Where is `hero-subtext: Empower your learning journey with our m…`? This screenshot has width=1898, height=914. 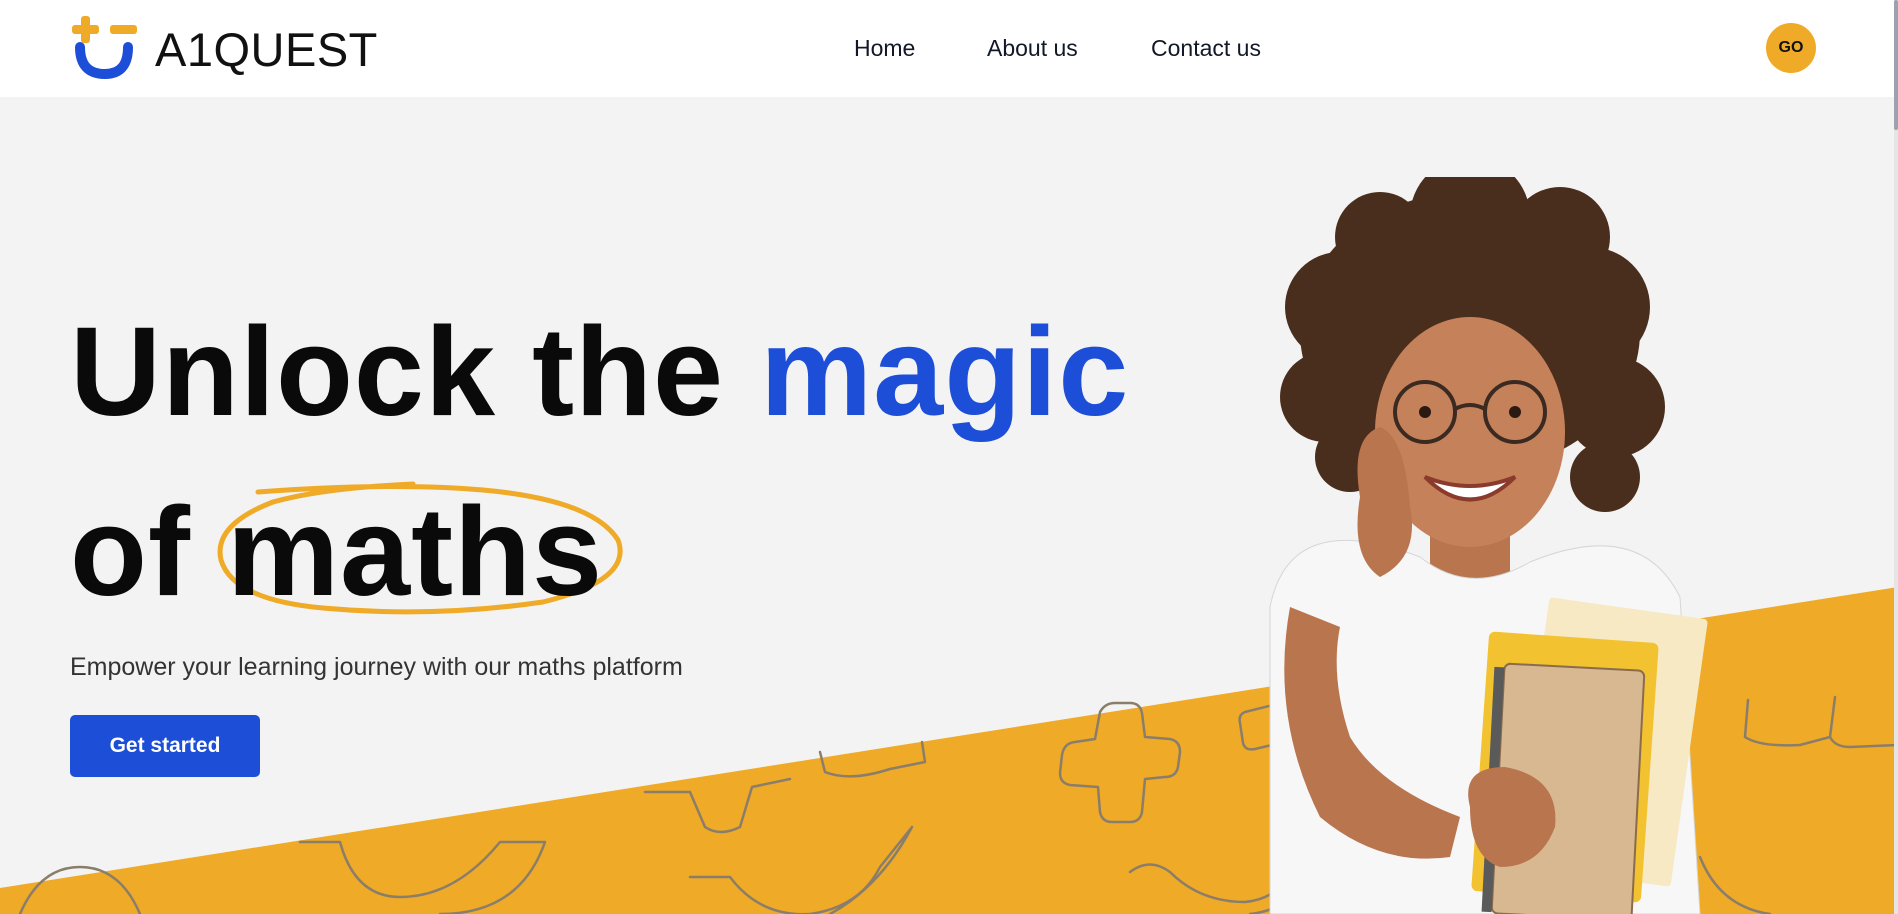
hero-subtext: Empower your learning journey with our m… is located at coordinates (376, 667).